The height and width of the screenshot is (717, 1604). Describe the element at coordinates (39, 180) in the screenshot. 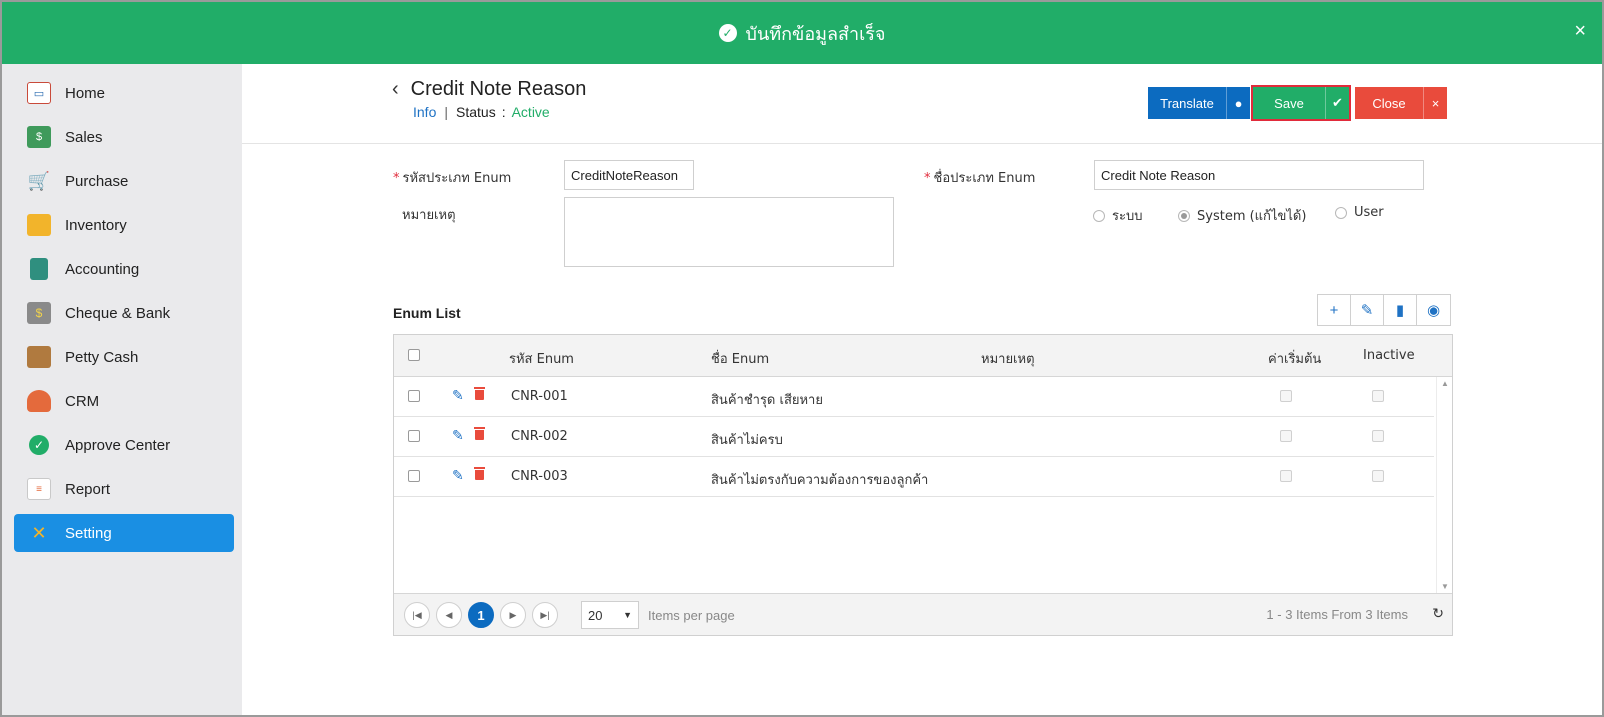

I see `purchase-cart-icon: 🛒` at that location.